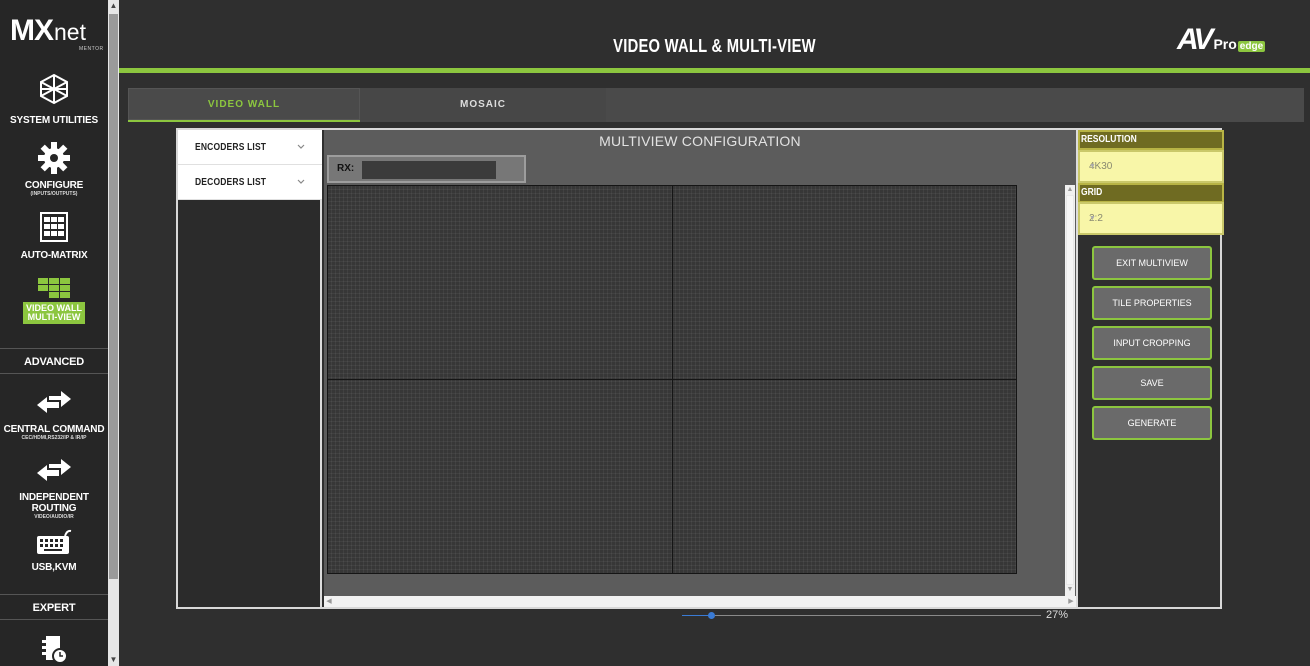  What do you see at coordinates (250, 368) in the screenshot?
I see `source-list-panel: ENCODERS LIST DECODERS LIST` at bounding box center [250, 368].